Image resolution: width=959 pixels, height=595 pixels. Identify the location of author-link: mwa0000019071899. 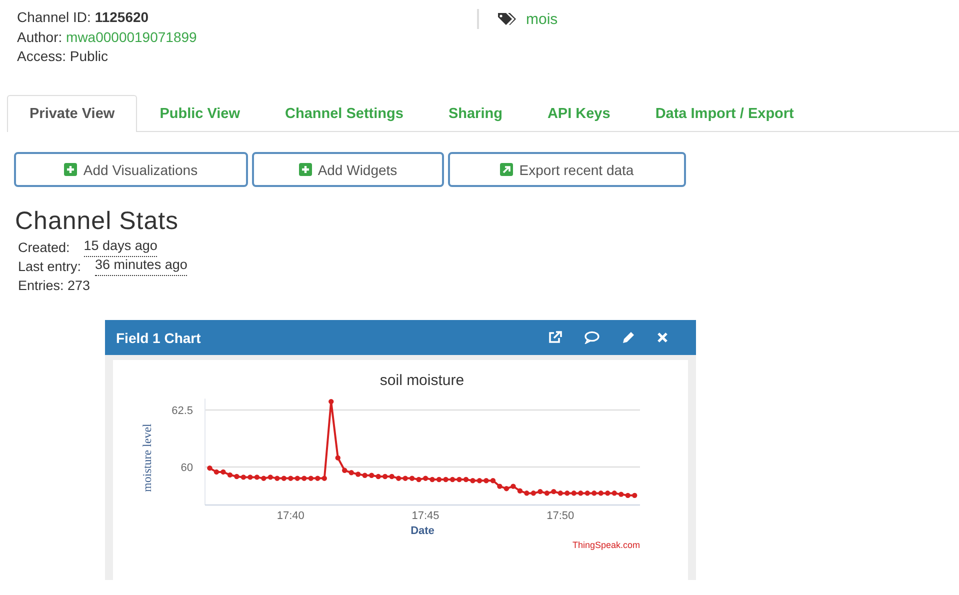
(131, 36).